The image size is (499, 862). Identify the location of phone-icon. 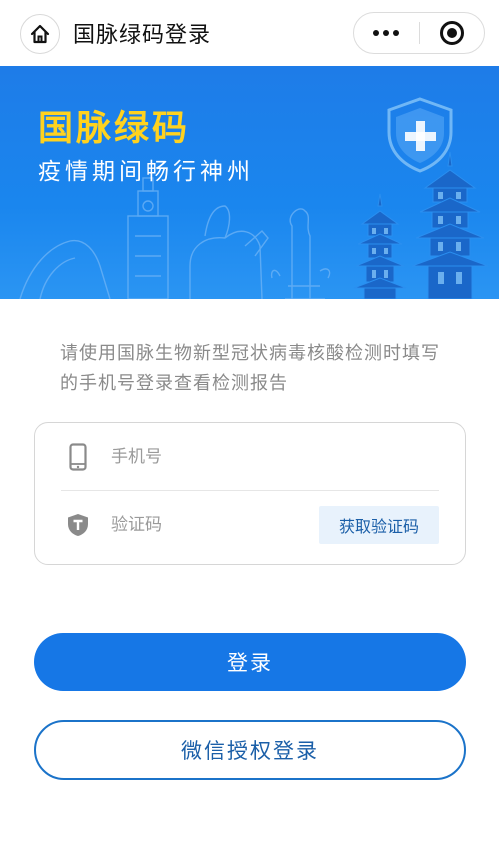
(78, 456).